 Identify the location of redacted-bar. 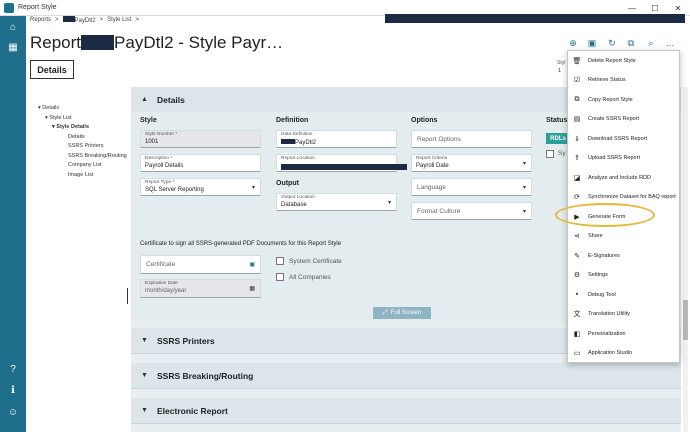
(535, 18).